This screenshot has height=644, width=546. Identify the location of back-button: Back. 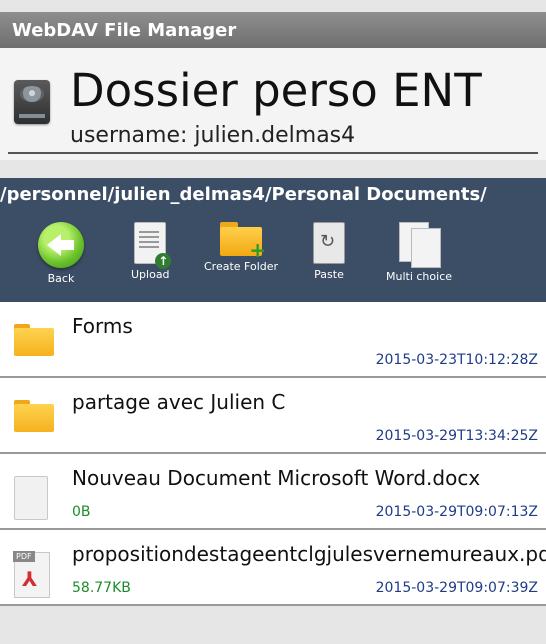
(61, 253).